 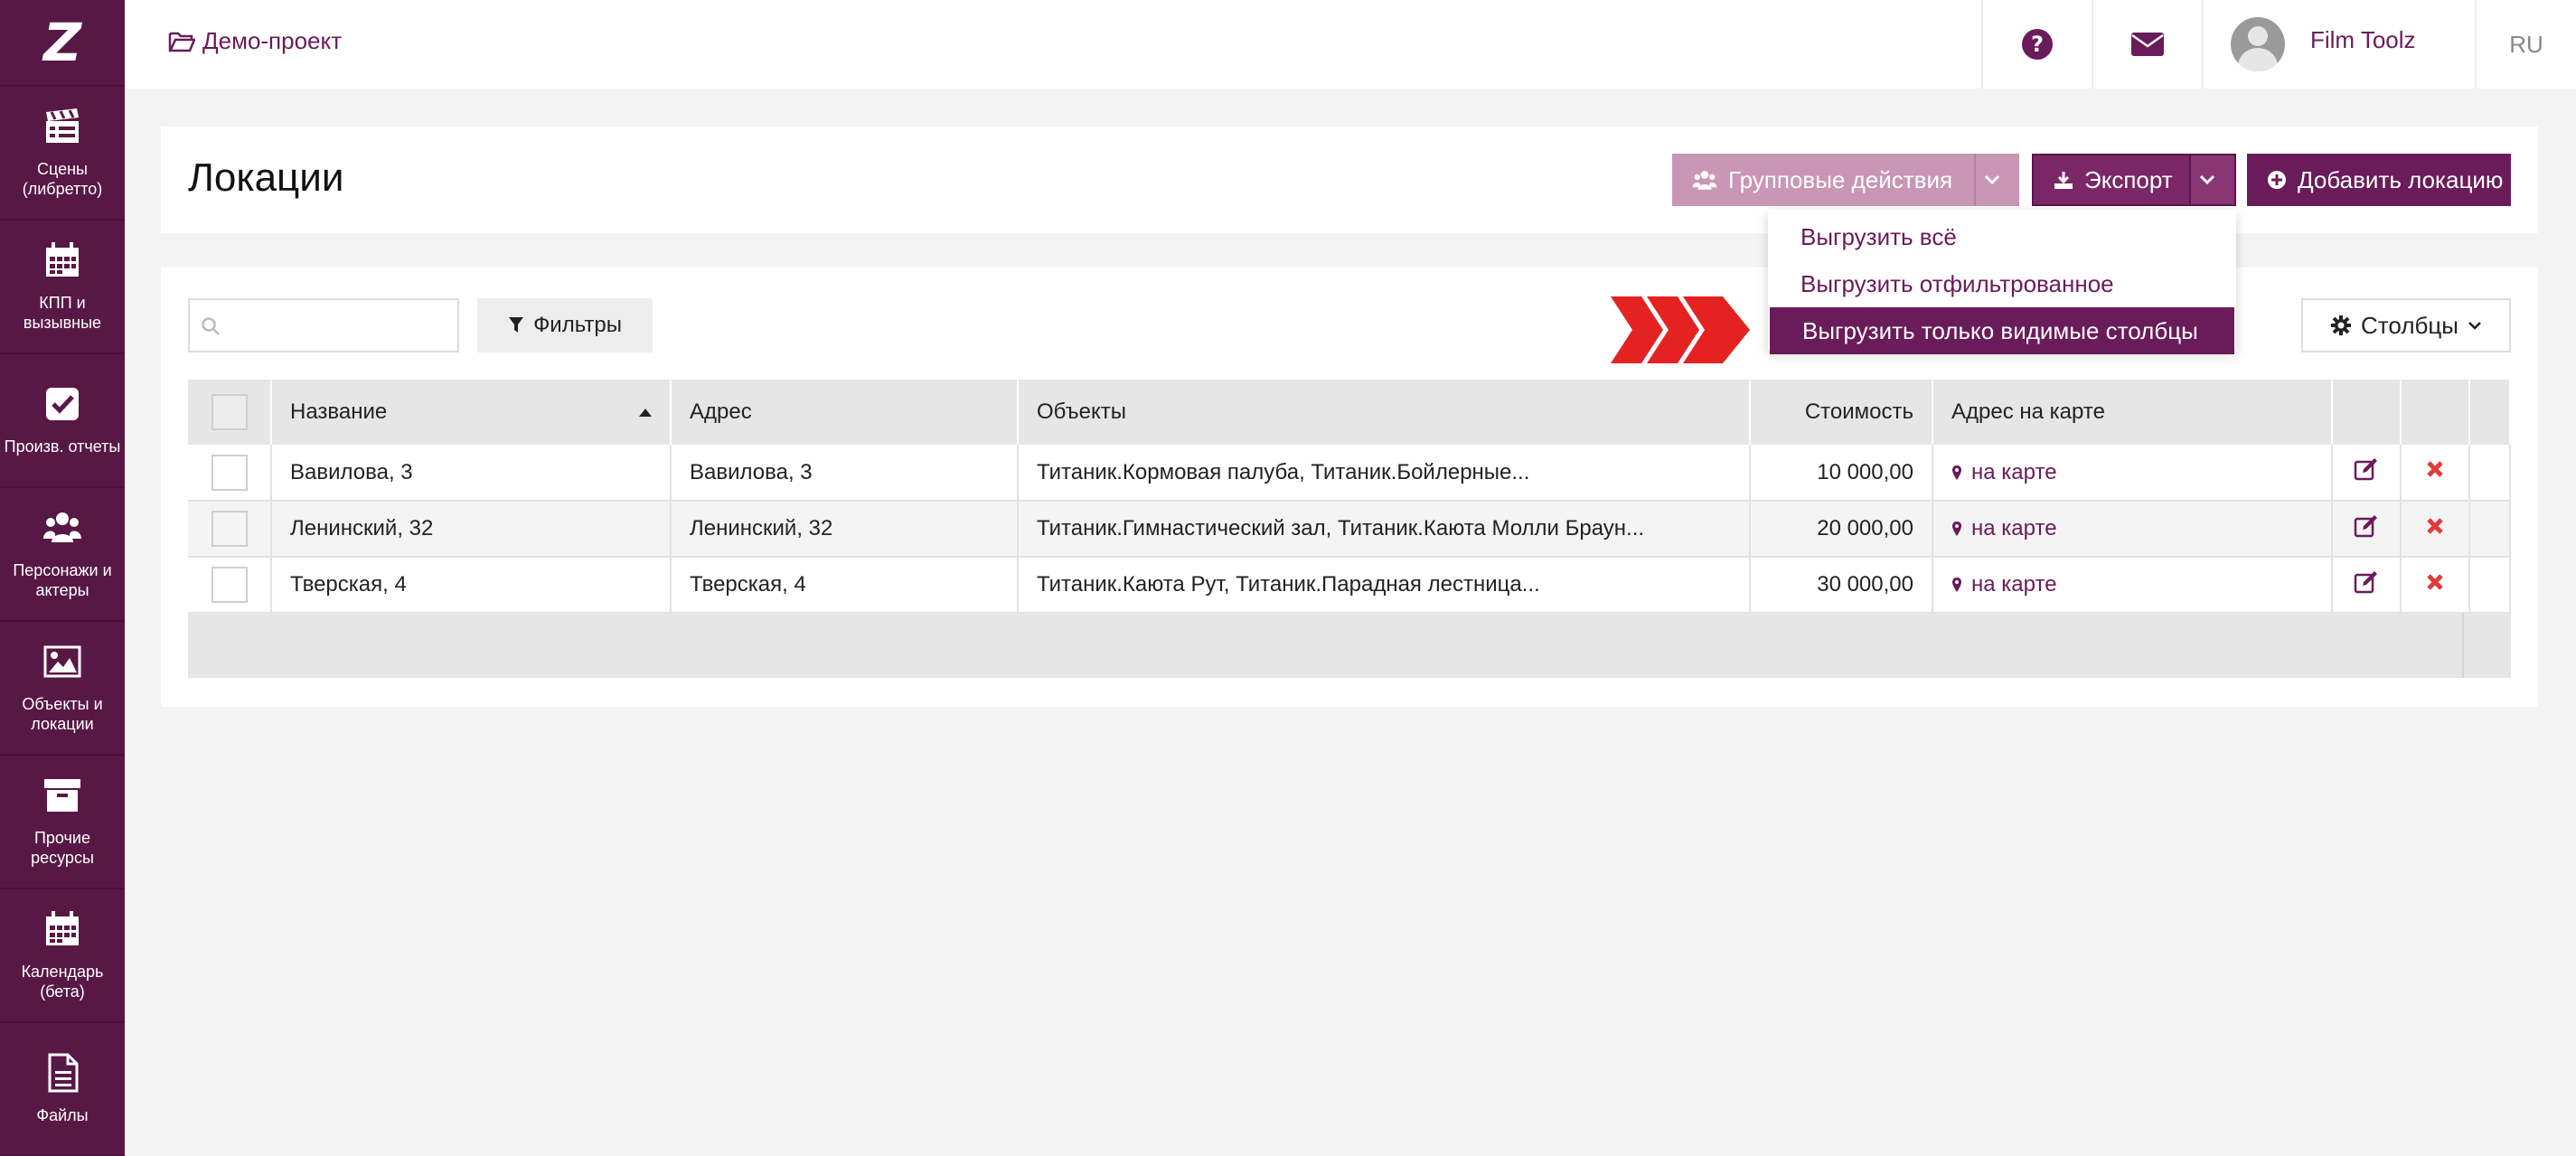 What do you see at coordinates (721, 411) in the screenshot?
I see `column-header-label: Адрес` at bounding box center [721, 411].